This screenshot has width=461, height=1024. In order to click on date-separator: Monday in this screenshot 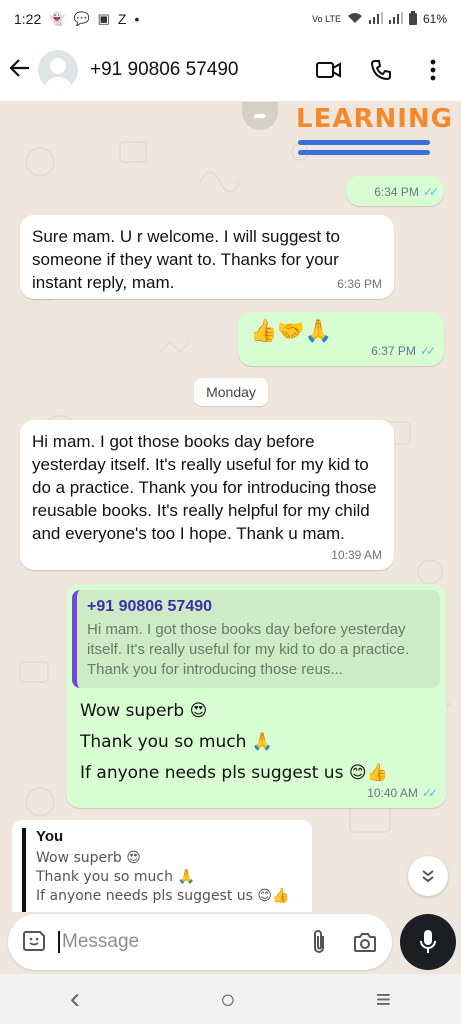, I will do `click(231, 392)`.